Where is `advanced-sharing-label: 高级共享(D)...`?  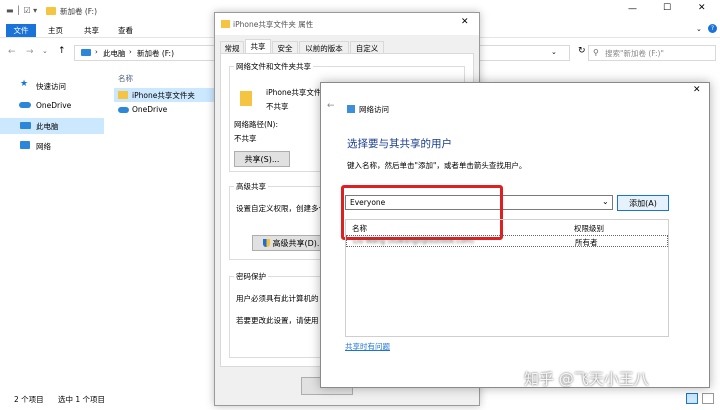 advanced-sharing-label: 高级共享(D)... is located at coordinates (298, 243).